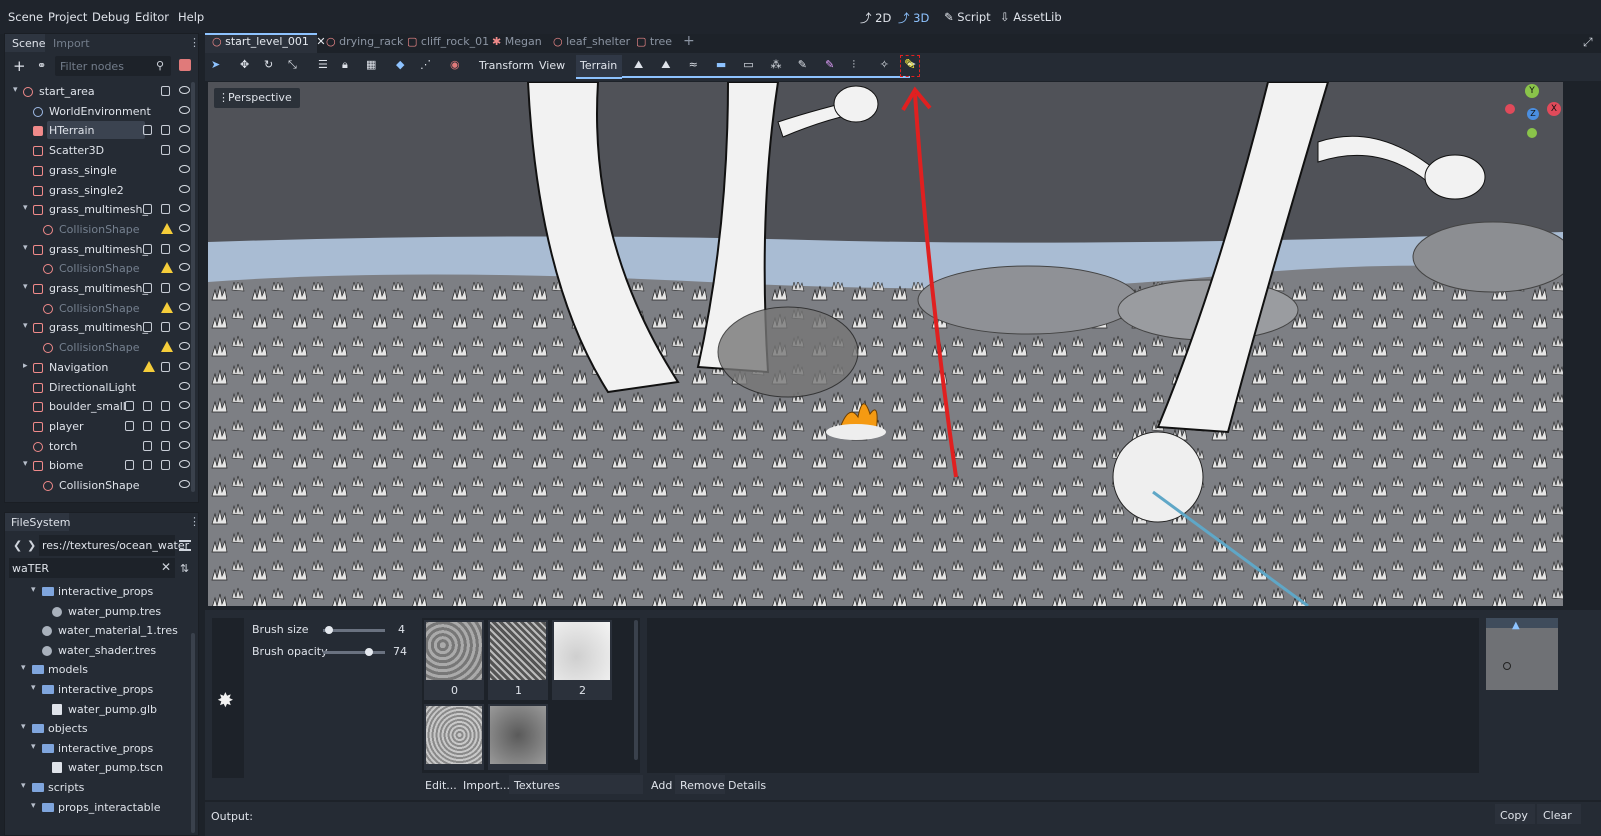  What do you see at coordinates (368, 652) in the screenshot?
I see `brush-opacity-handle` at bounding box center [368, 652].